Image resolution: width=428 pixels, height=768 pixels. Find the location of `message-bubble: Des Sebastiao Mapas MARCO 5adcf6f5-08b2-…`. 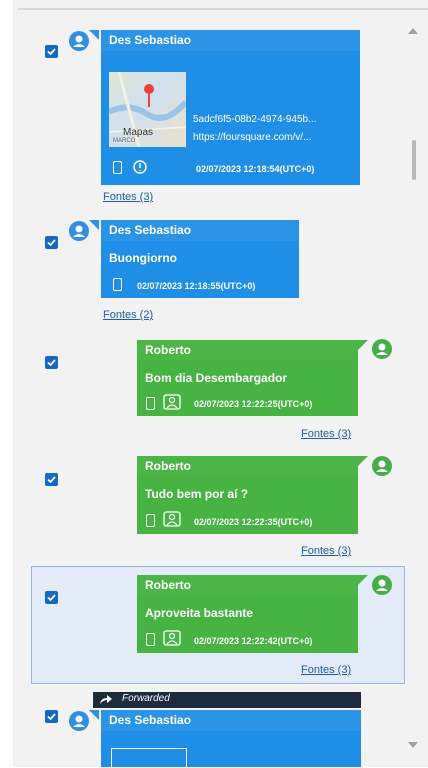

message-bubble: Des Sebastiao Mapas MARCO 5adcf6f5-08b2-… is located at coordinates (230, 107).